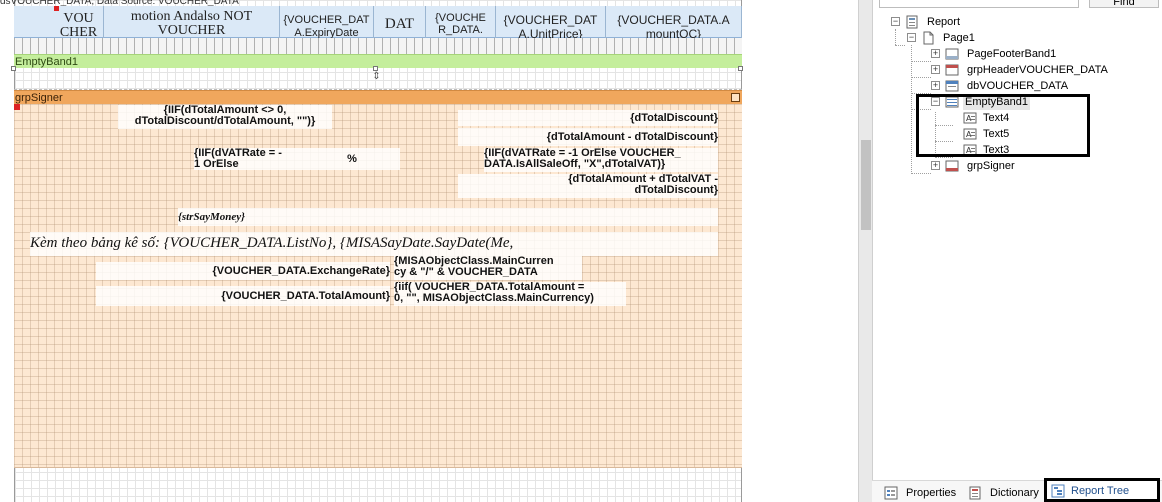 The height and width of the screenshot is (502, 1162). Describe the element at coordinates (891, 493) in the screenshot. I see `properties-icon` at that location.